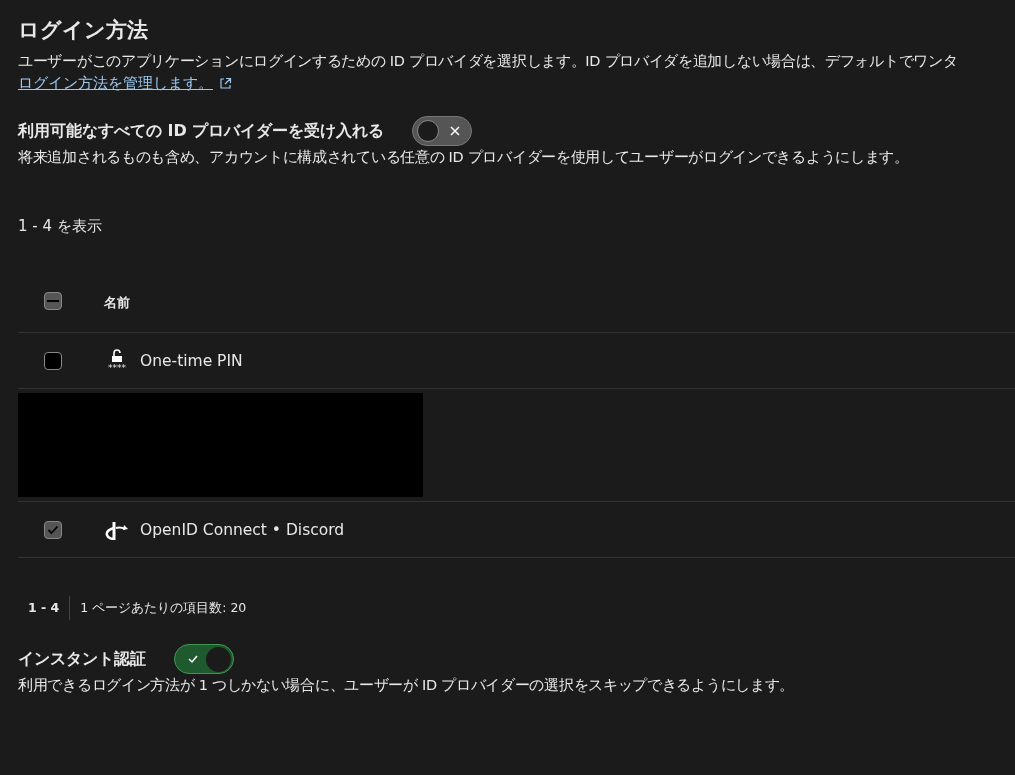 The image size is (1015, 775). Describe the element at coordinates (82, 659) in the screenshot. I see `toggle-label: インスタント認証` at that location.